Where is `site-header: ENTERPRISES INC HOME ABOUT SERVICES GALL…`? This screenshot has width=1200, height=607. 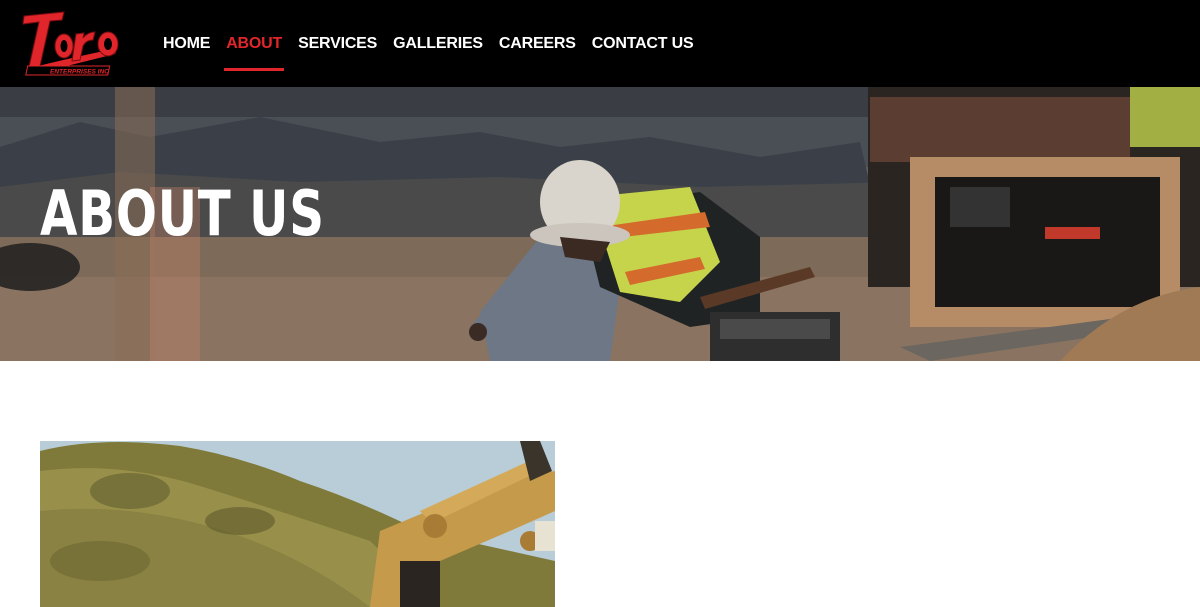 site-header: ENTERPRISES INC HOME ABOUT SERVICES GALL… is located at coordinates (600, 43).